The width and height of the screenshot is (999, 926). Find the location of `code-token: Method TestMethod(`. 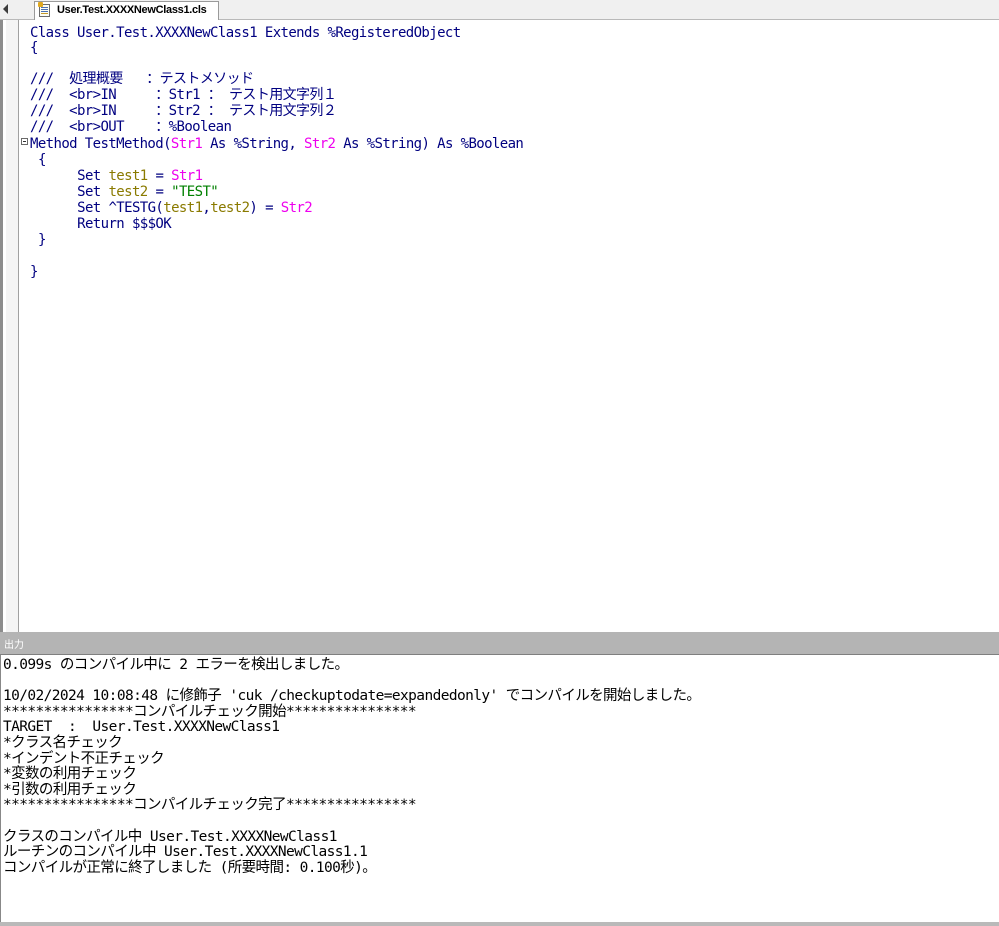

code-token: Method TestMethod( is located at coordinates (101, 144).